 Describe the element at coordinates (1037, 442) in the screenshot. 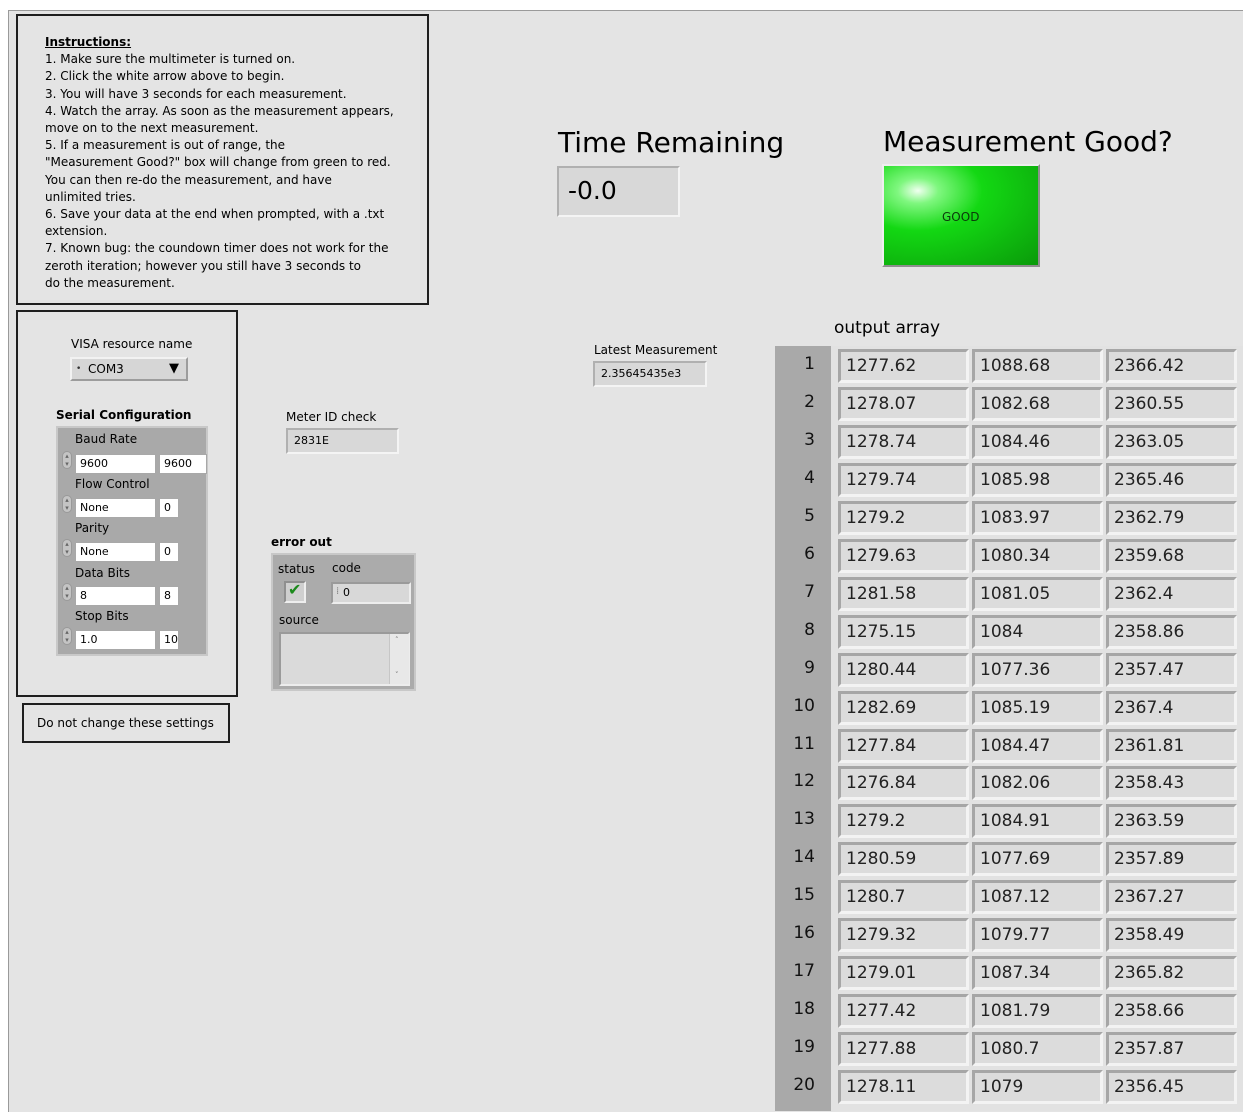

I see `array-cell: 1084.46` at that location.